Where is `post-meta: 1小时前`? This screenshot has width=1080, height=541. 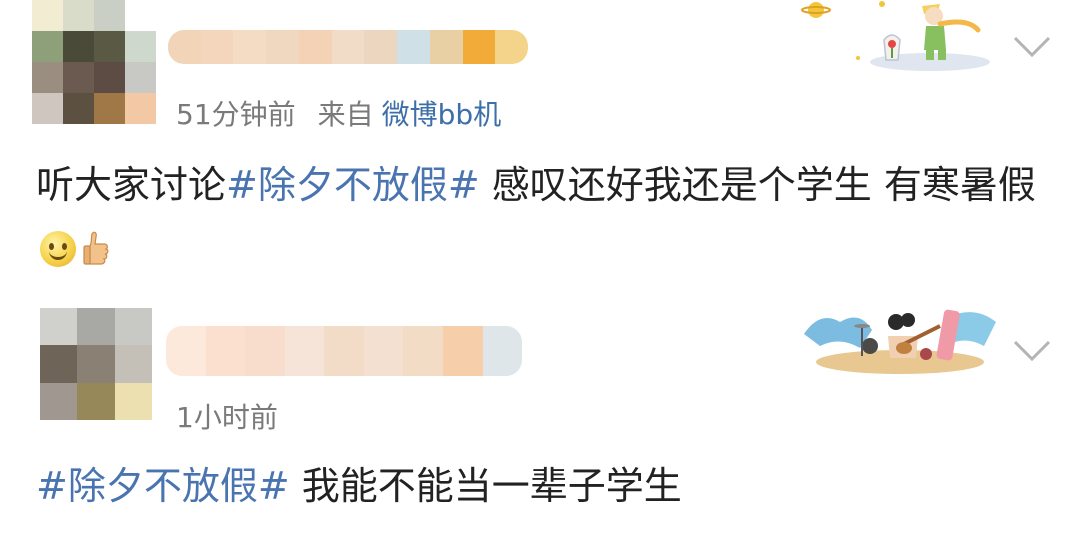
post-meta: 1小时前 is located at coordinates (227, 416).